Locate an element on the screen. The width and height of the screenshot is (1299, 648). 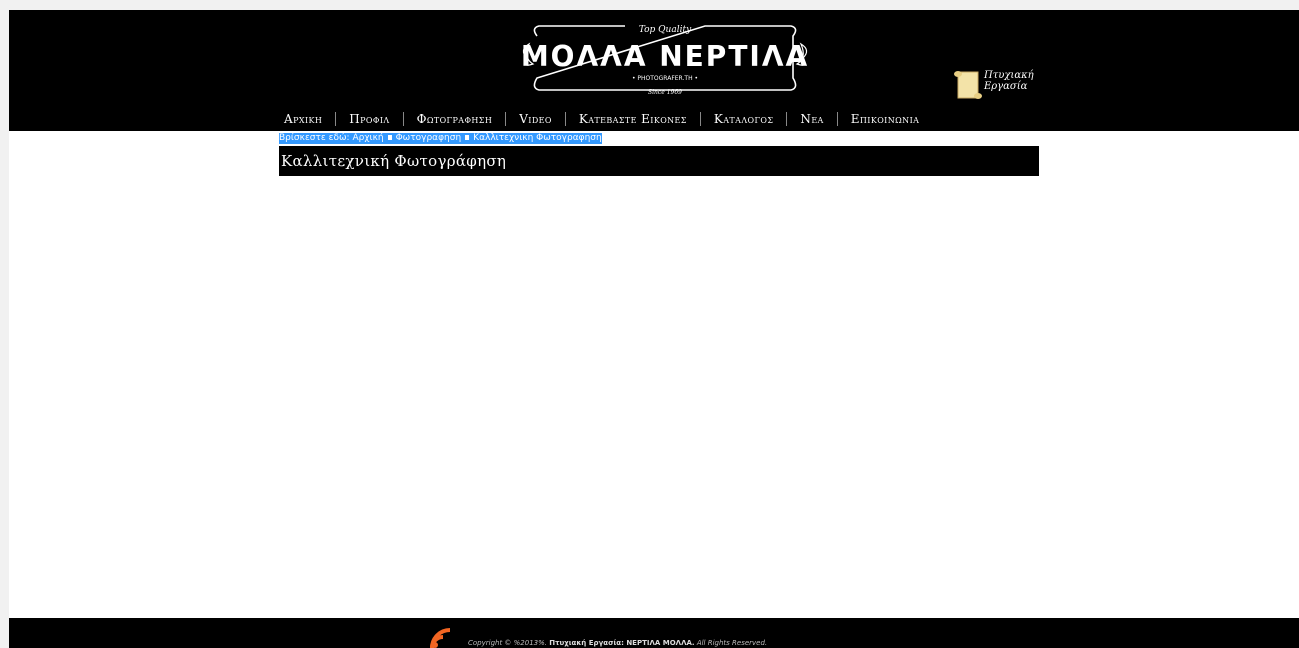
logo-subtitle: • PHOTOGRAFER.TH • is located at coordinates (665, 78).